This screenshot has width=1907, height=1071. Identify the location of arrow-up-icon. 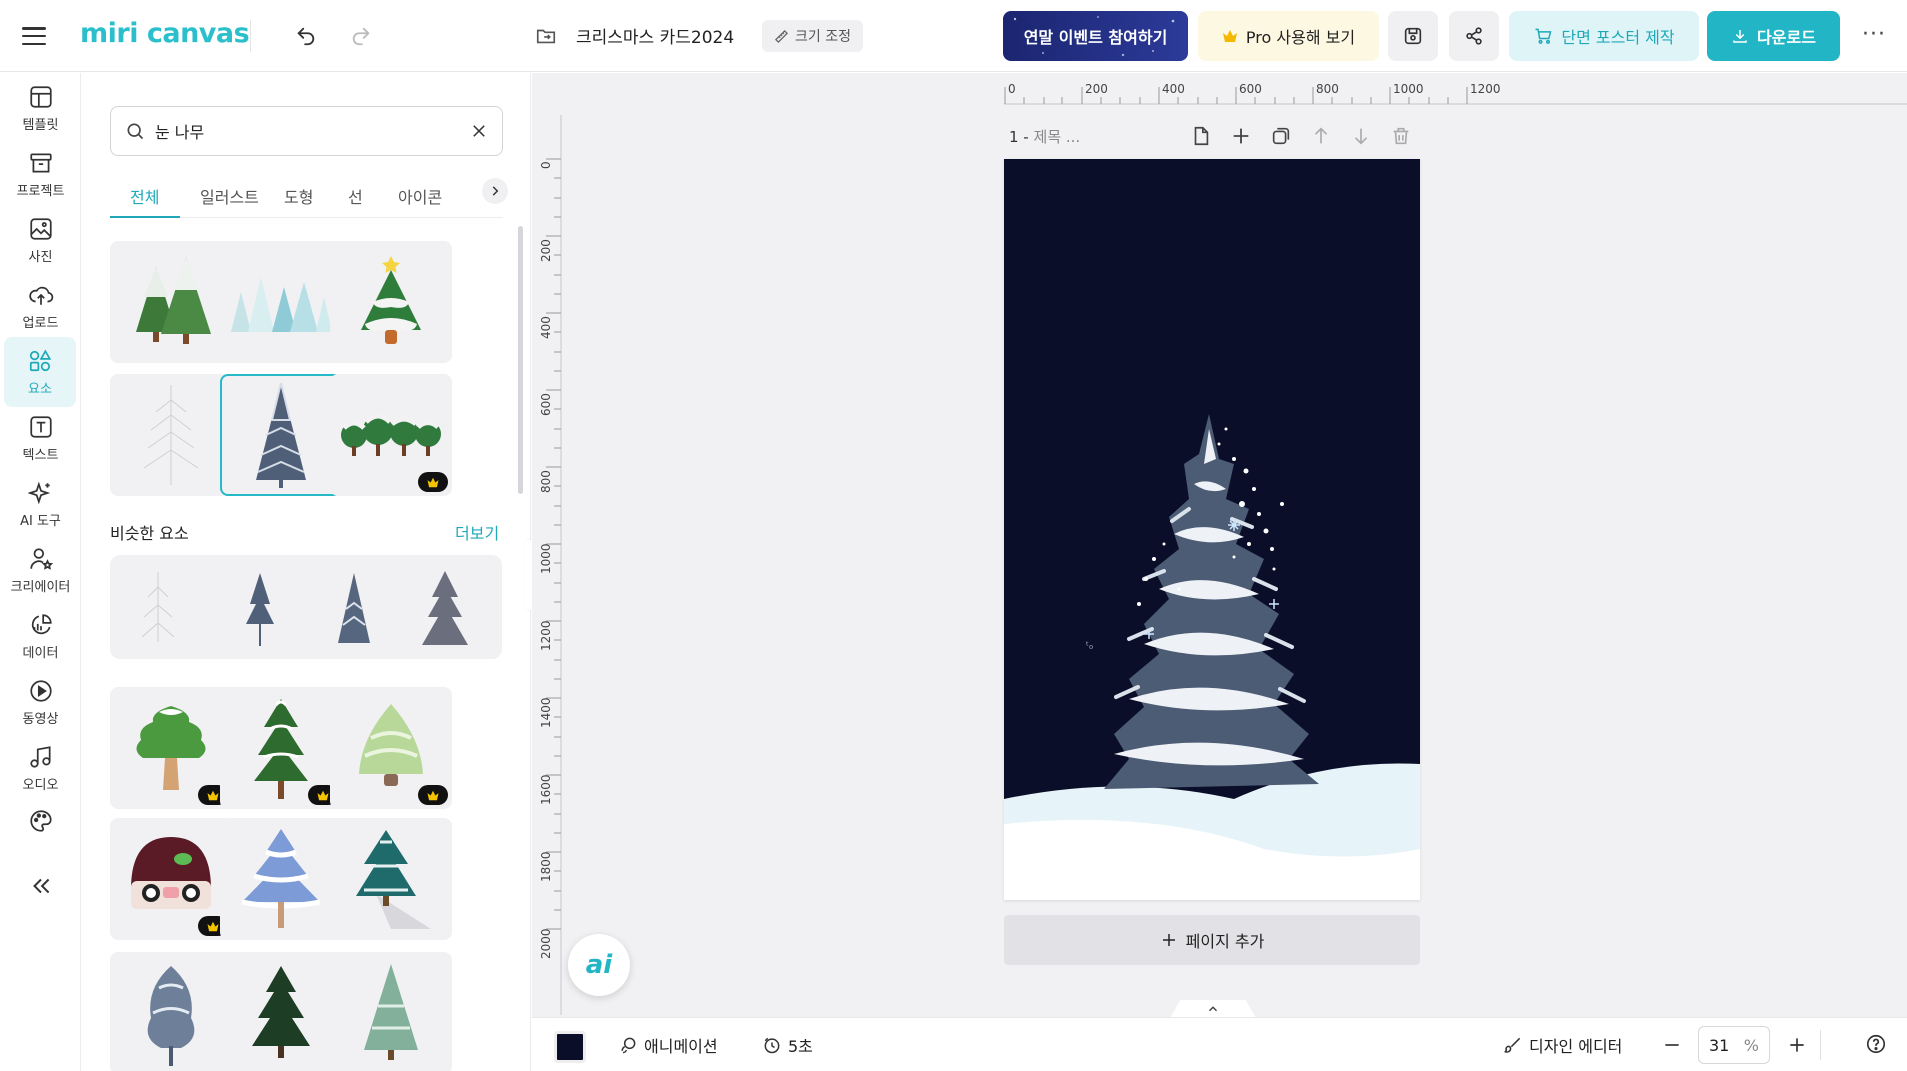
(1321, 136).